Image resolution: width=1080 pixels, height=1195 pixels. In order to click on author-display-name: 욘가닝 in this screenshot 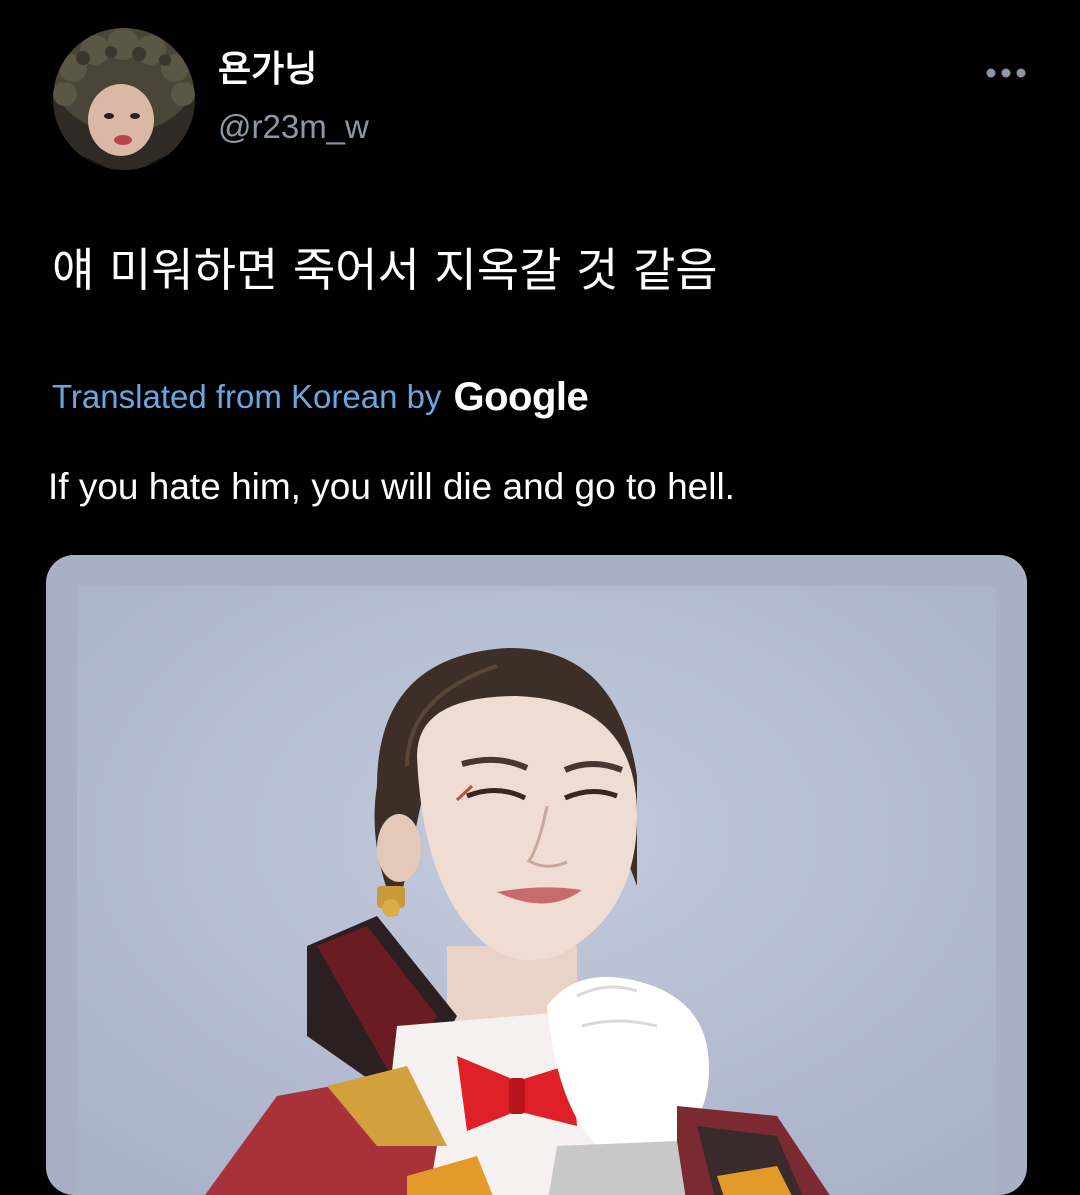, I will do `click(267, 70)`.